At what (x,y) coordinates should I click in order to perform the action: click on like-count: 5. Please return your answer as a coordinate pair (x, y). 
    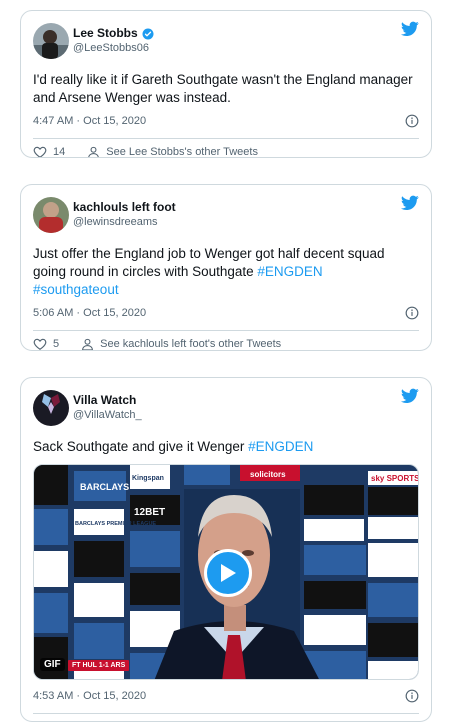
    Looking at the image, I should click on (56, 344).